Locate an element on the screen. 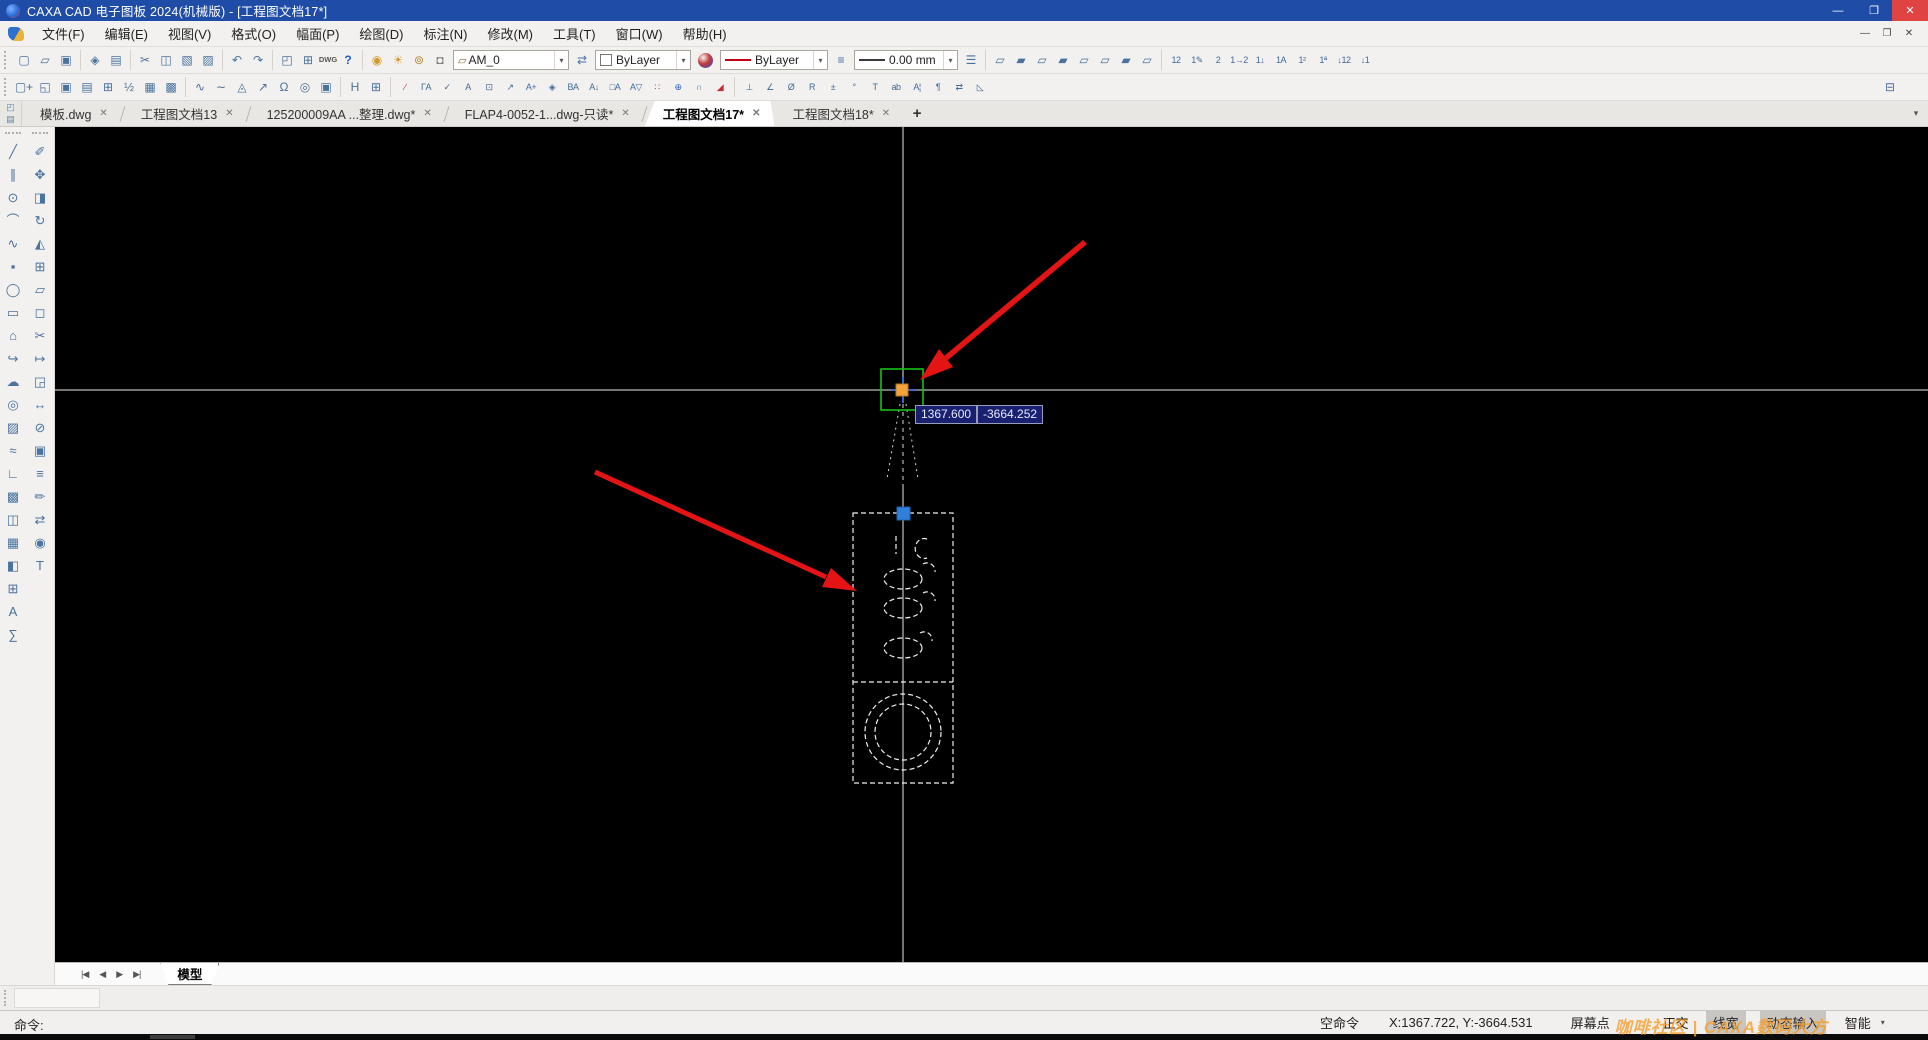 The height and width of the screenshot is (1040, 1928). detail-grid-icon: ▩ is located at coordinates (171, 87).